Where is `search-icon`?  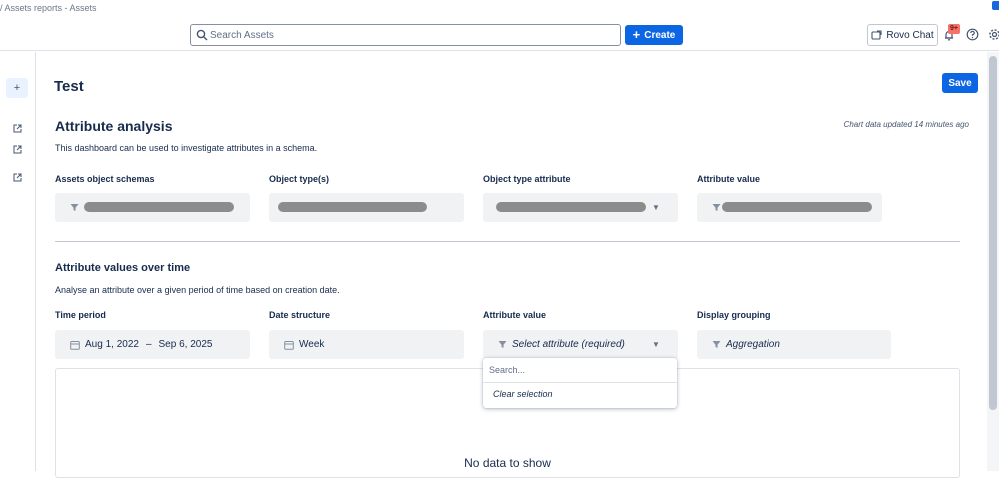 search-icon is located at coordinates (202, 35).